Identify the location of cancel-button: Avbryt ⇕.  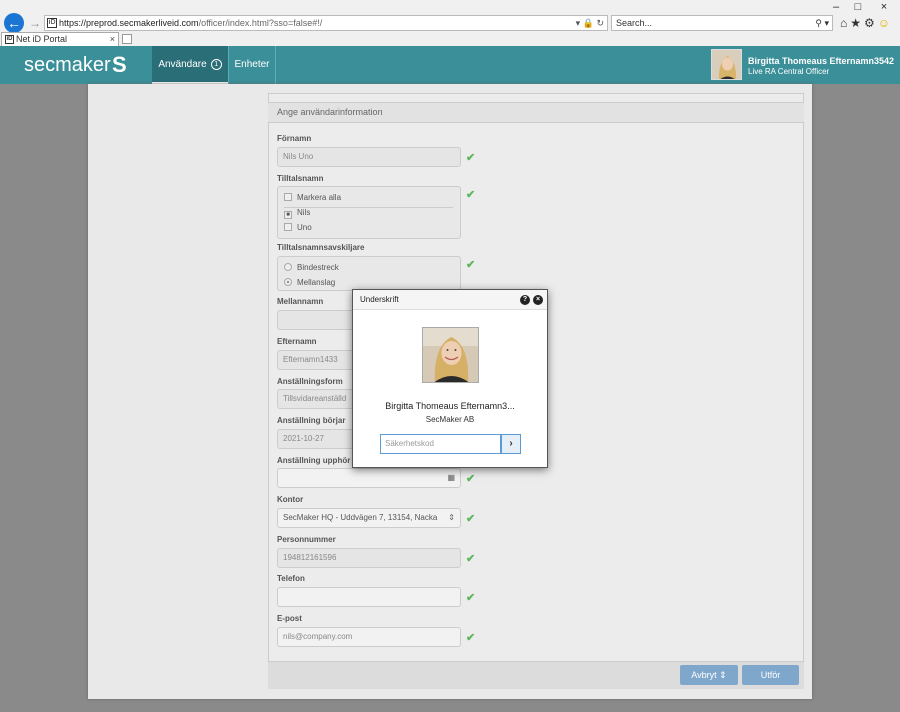
(709, 675).